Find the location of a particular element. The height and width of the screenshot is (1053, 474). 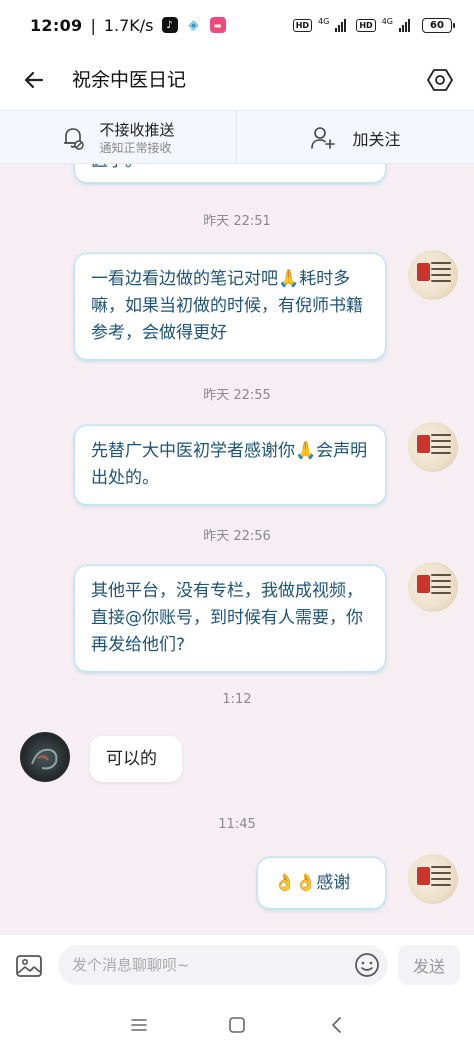

system-nav-bar is located at coordinates (237, 1024).